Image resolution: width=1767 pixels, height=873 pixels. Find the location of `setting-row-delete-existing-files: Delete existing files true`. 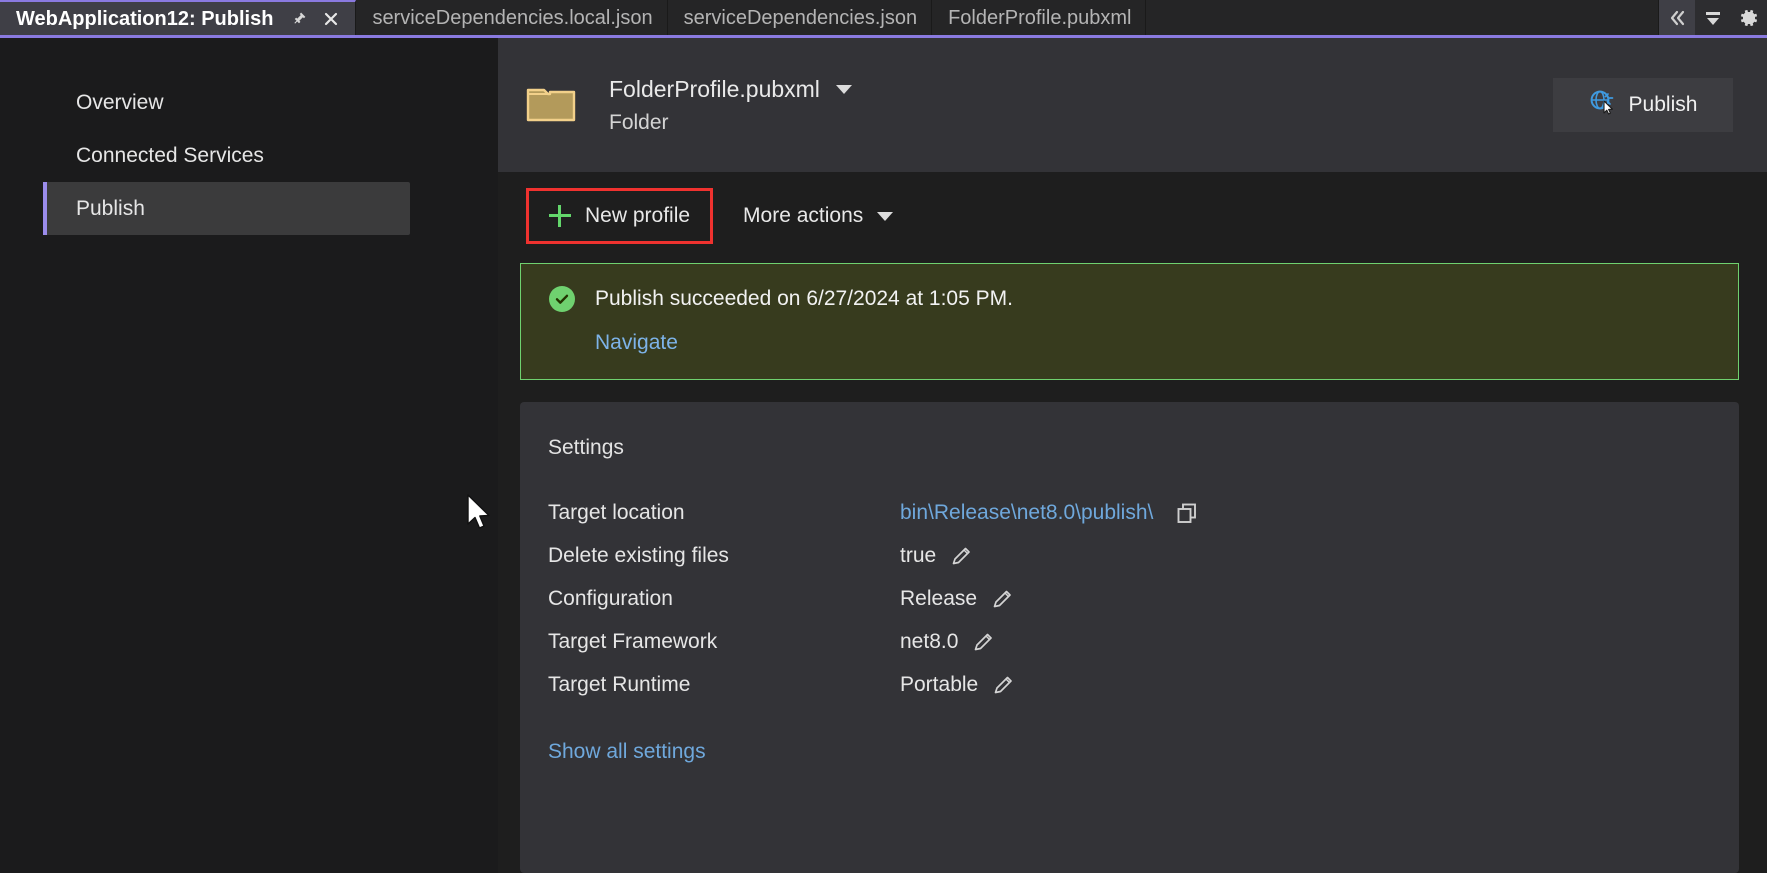

setting-row-delete-existing-files: Delete existing files true is located at coordinates (1124, 555).